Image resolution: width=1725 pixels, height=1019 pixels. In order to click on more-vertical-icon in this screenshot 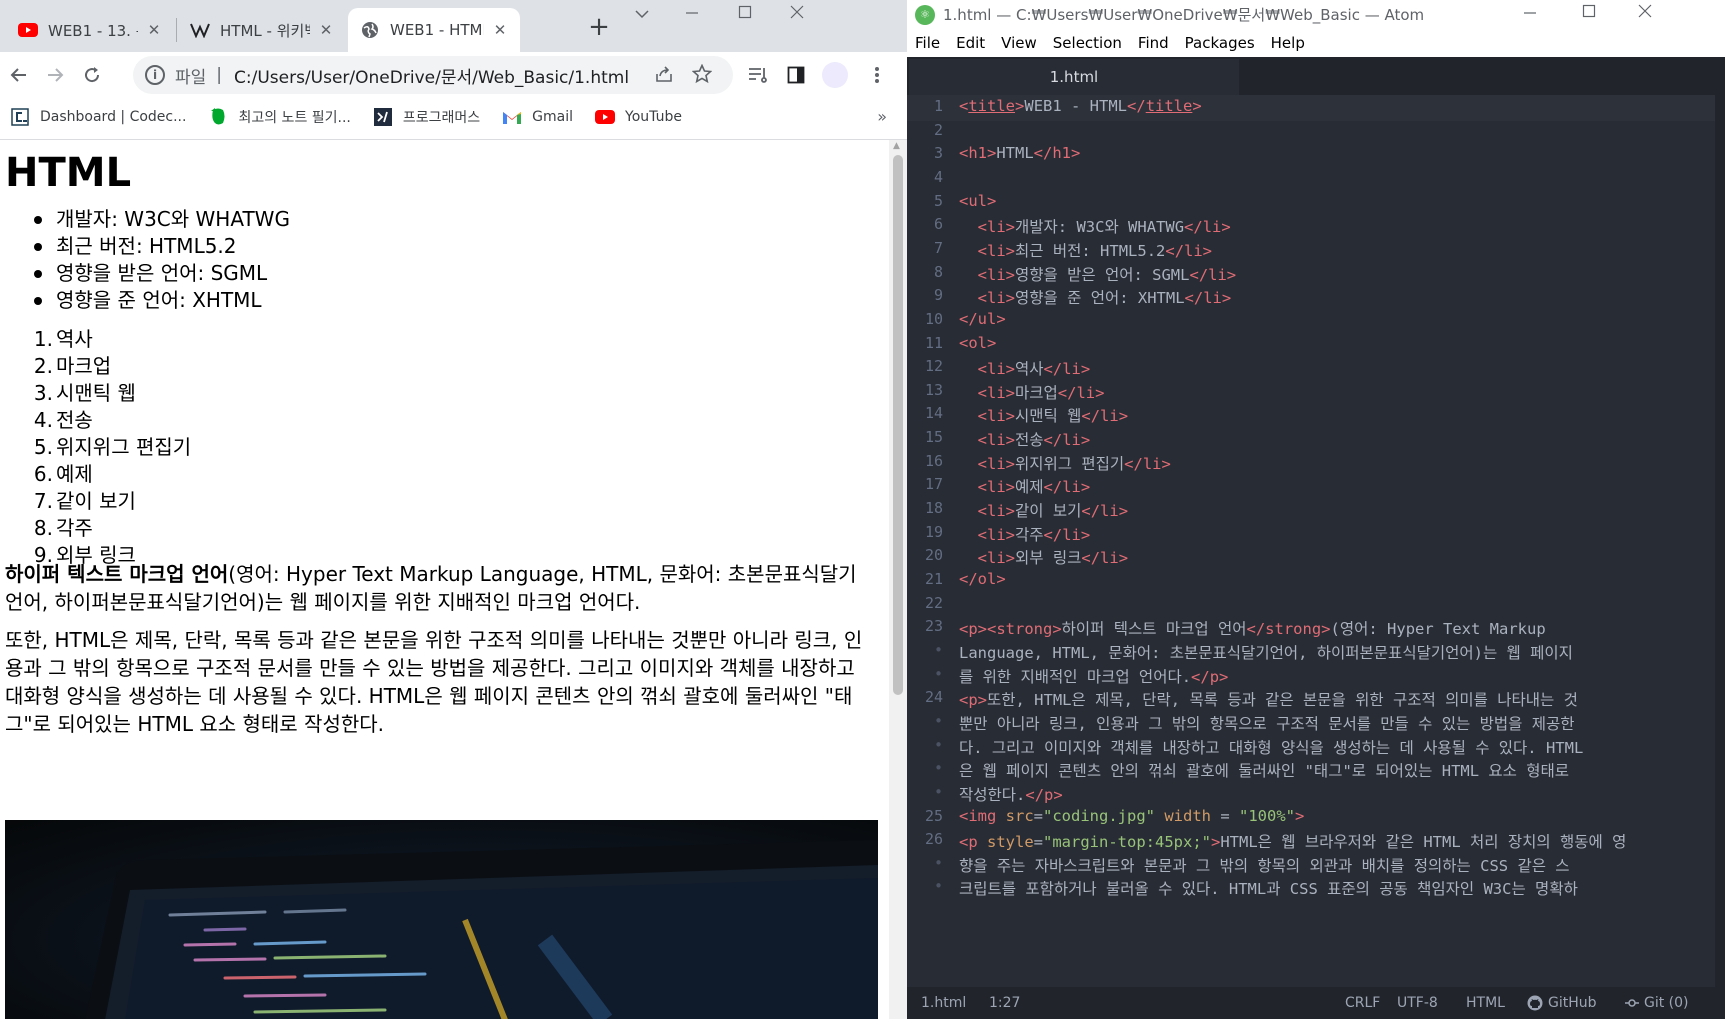, I will do `click(877, 75)`.